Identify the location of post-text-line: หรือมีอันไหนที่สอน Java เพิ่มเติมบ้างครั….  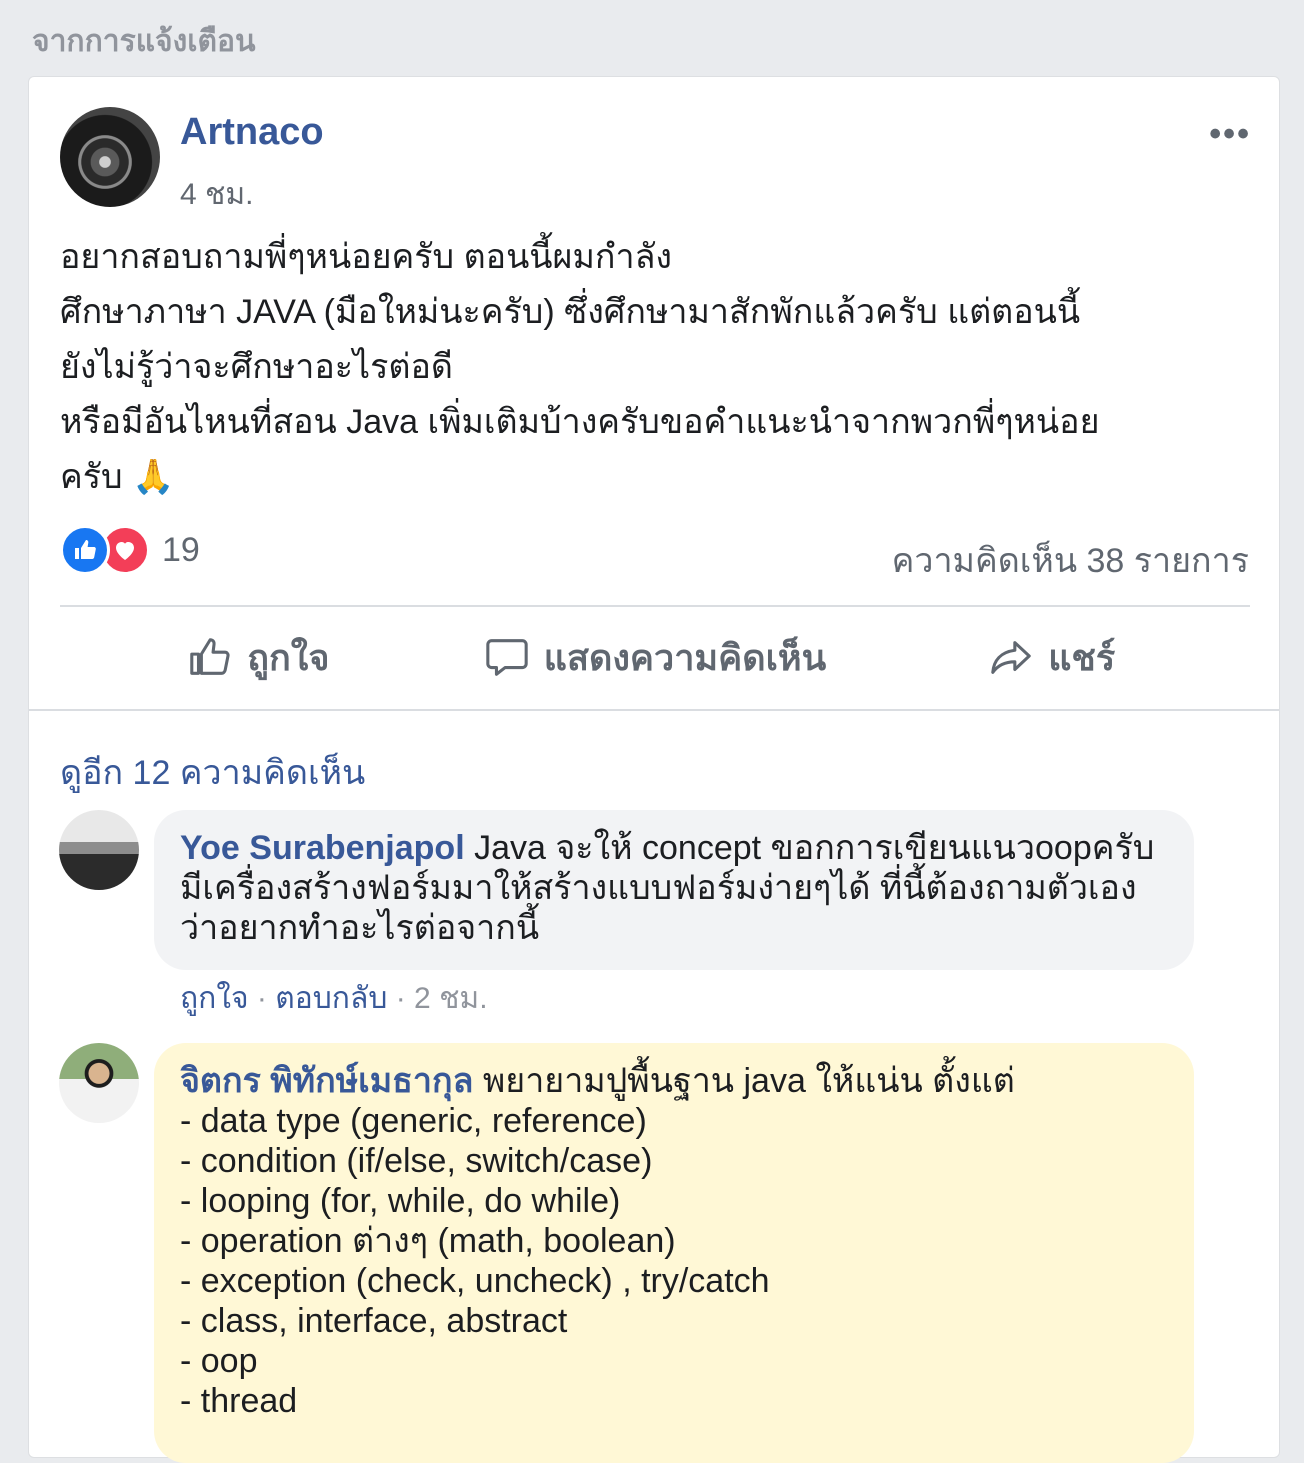
(580, 422).